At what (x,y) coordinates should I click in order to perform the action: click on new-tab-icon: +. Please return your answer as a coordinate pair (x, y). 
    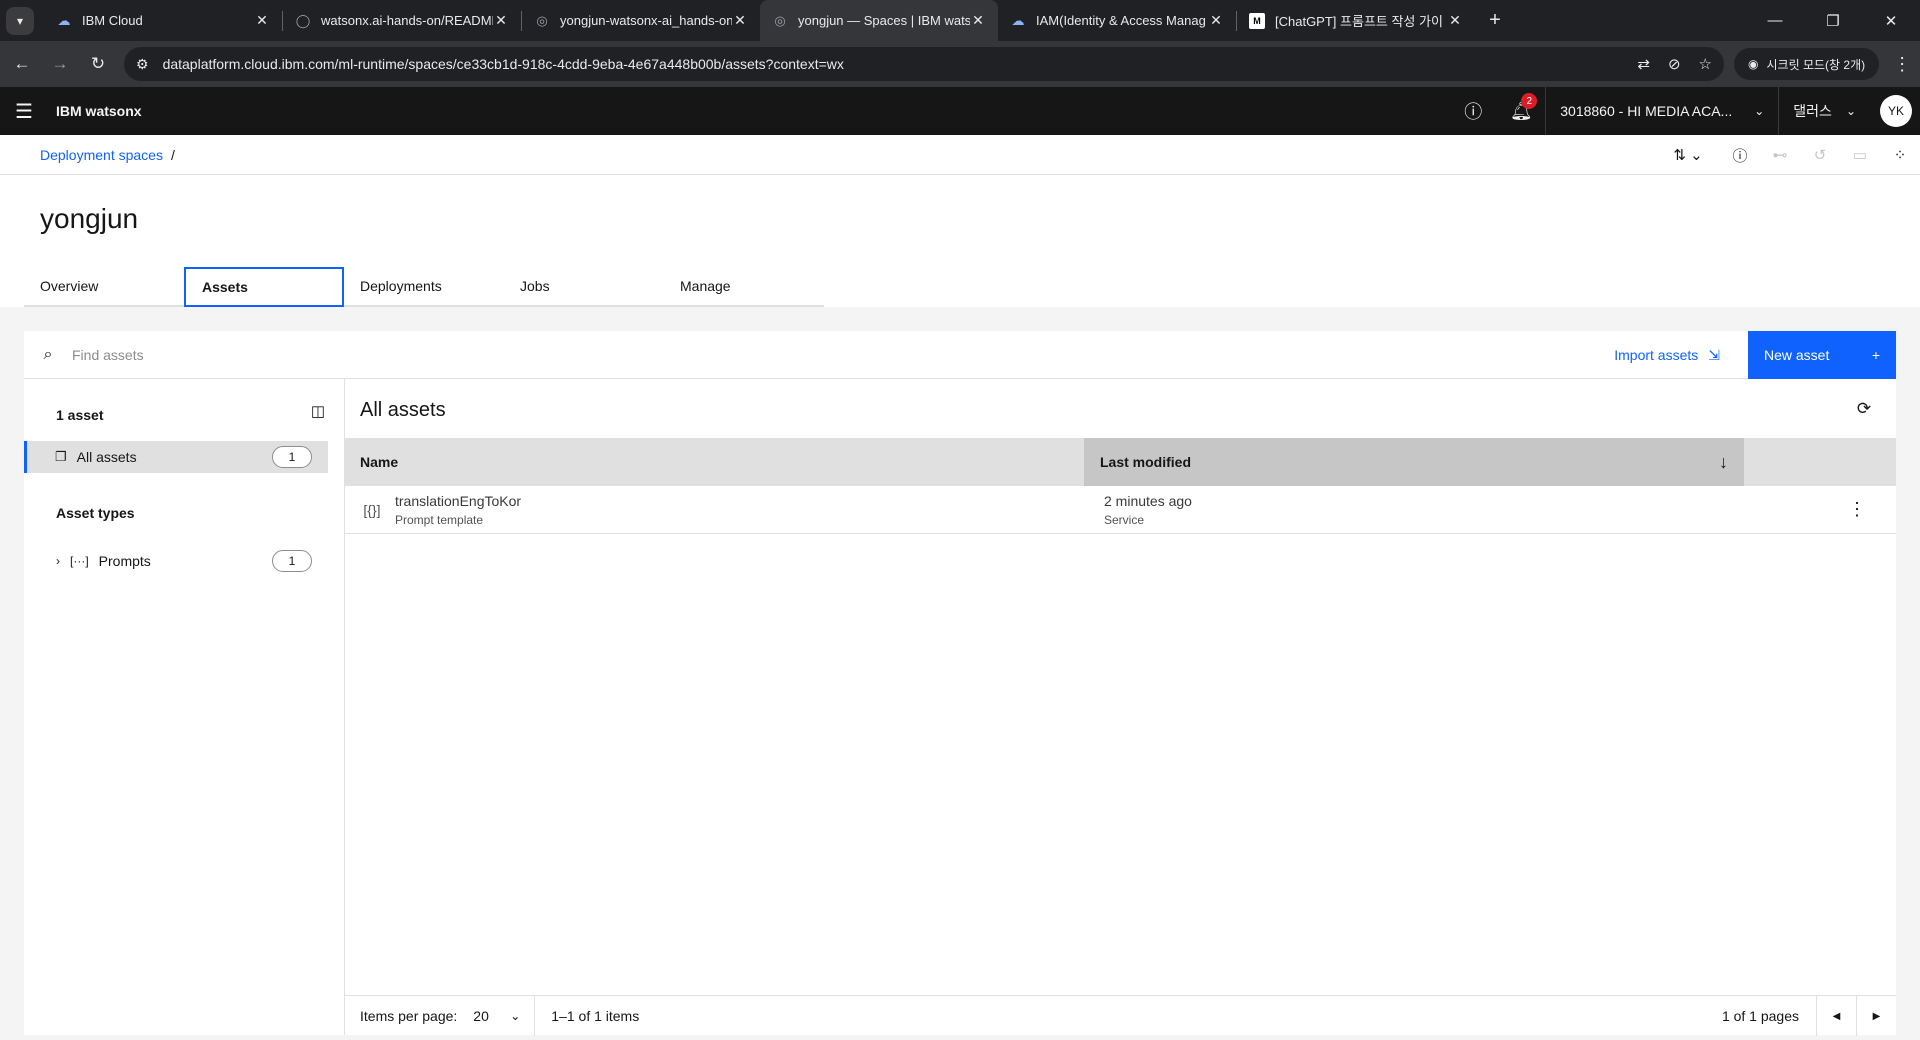
    Looking at the image, I should click on (1495, 20).